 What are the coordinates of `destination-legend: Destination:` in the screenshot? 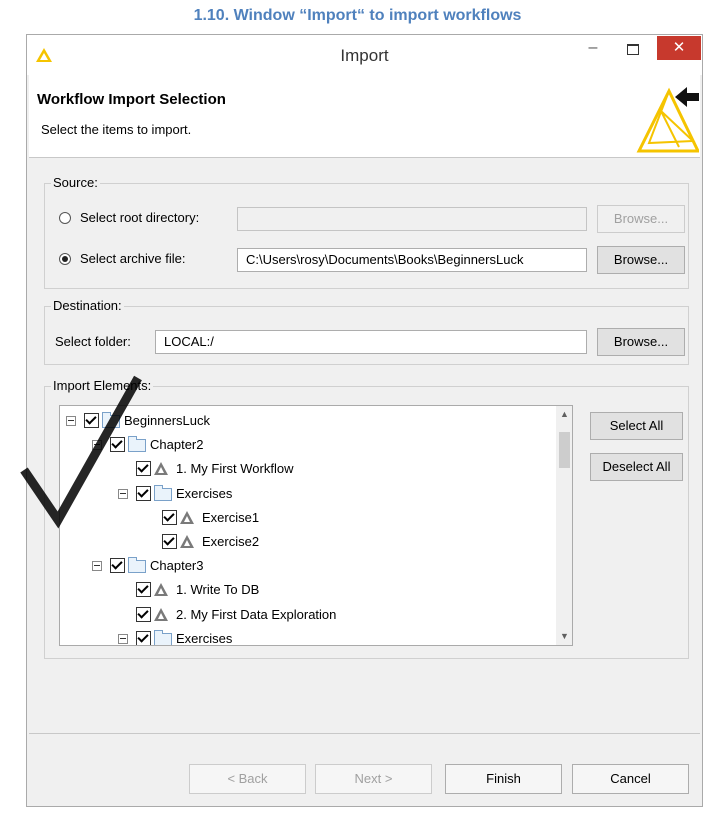 It's located at (87, 305).